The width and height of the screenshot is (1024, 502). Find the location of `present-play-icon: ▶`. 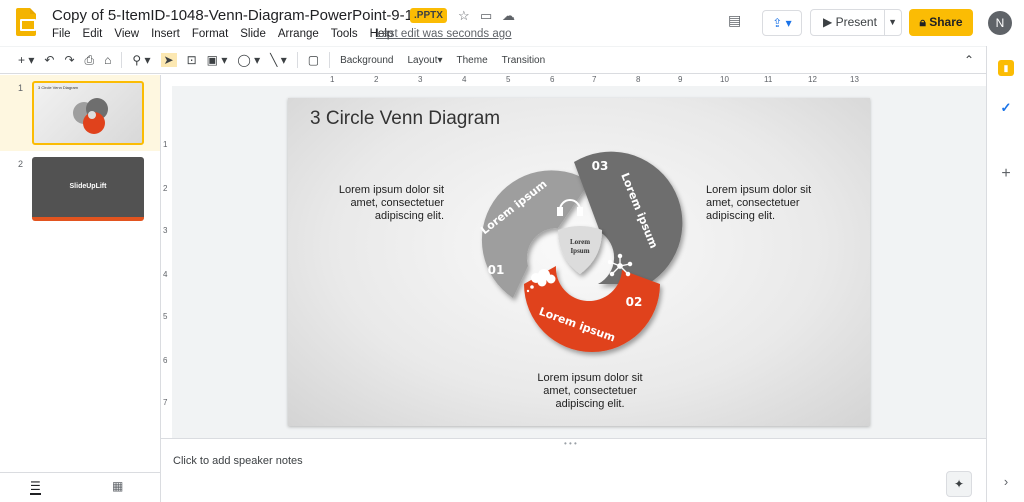

present-play-icon: ▶ is located at coordinates (829, 22).